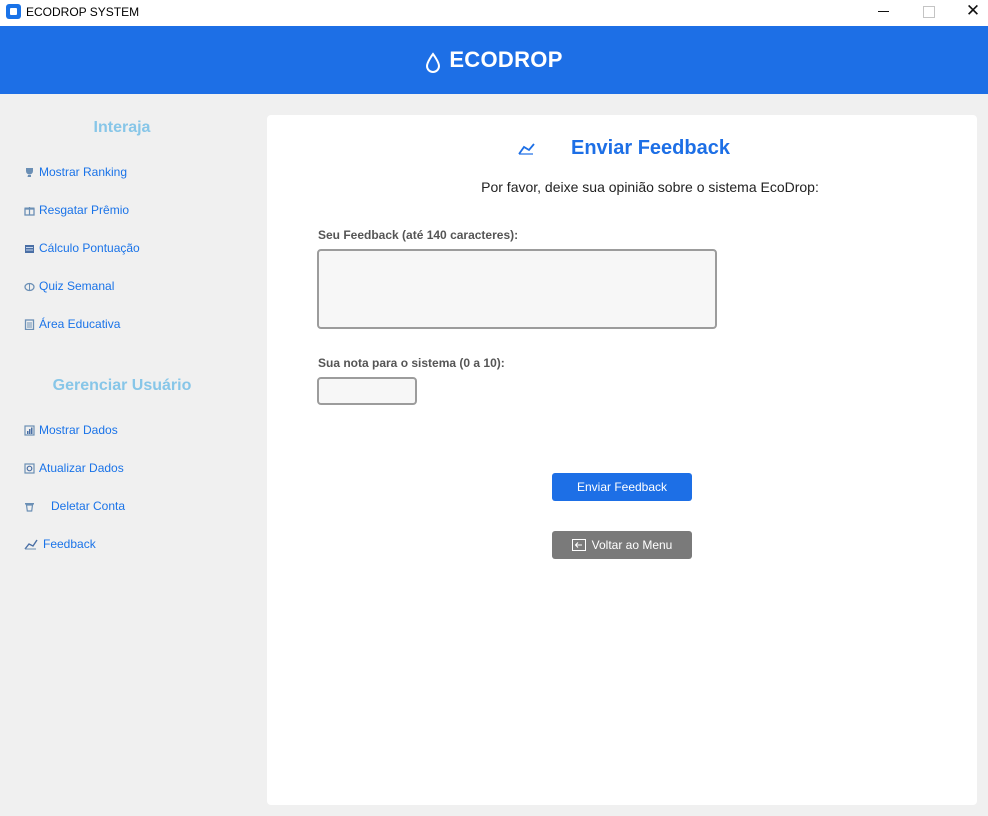 The height and width of the screenshot is (816, 988). Describe the element at coordinates (928, 13) in the screenshot. I see `maximize-button` at that location.